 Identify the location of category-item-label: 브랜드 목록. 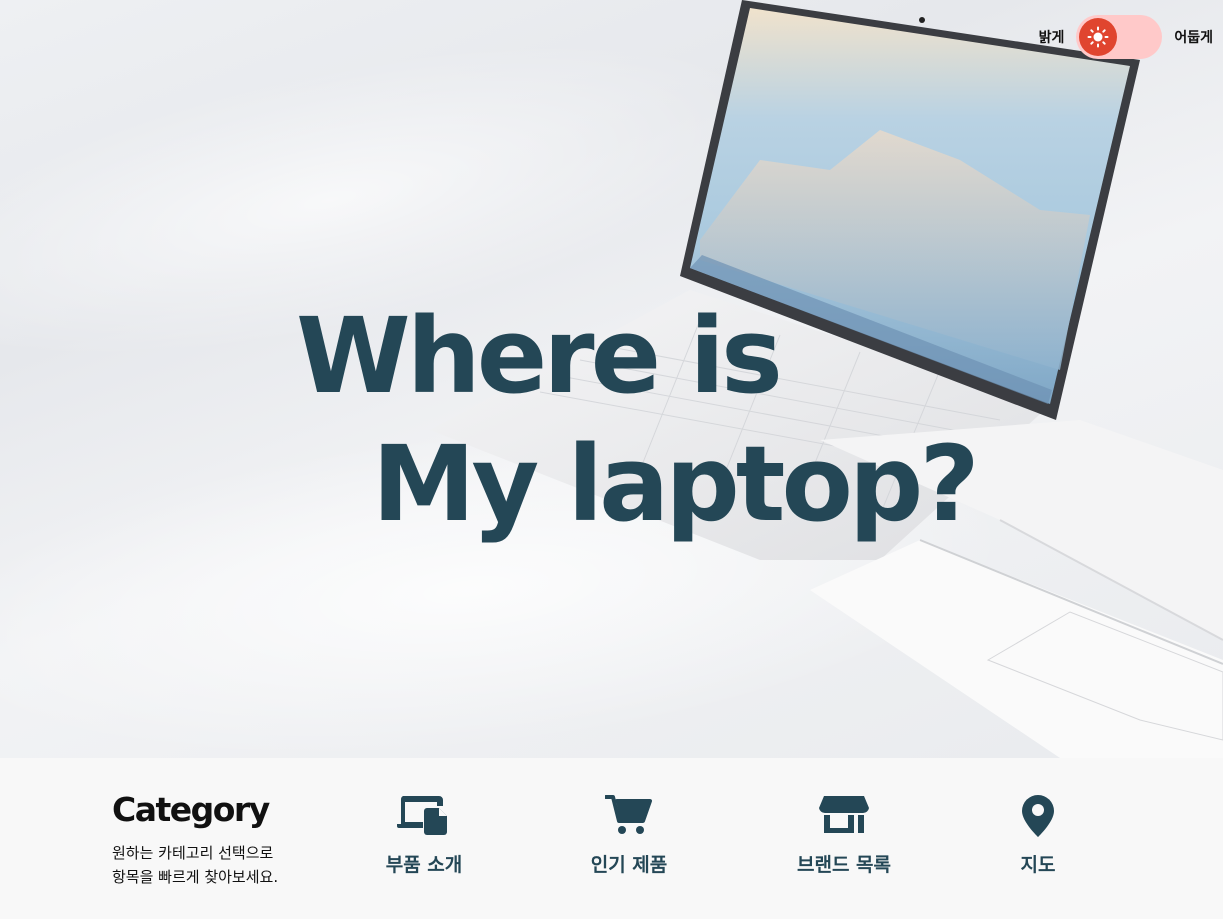
(843, 865).